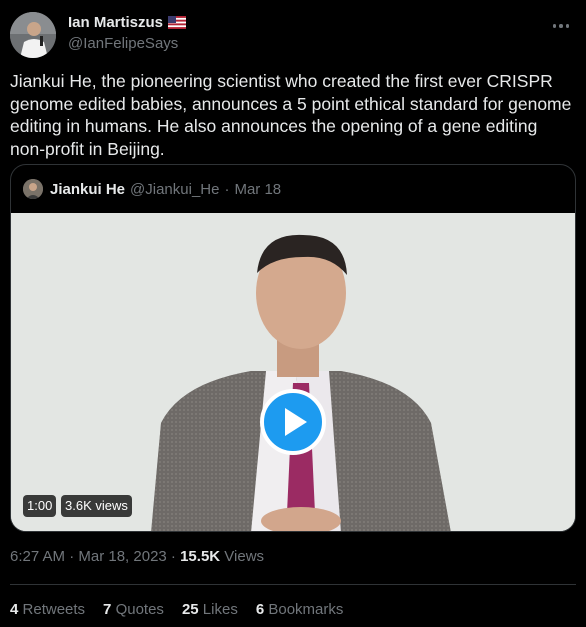 The height and width of the screenshot is (627, 586). I want to click on quoted-date: Mar 18, so click(258, 189).